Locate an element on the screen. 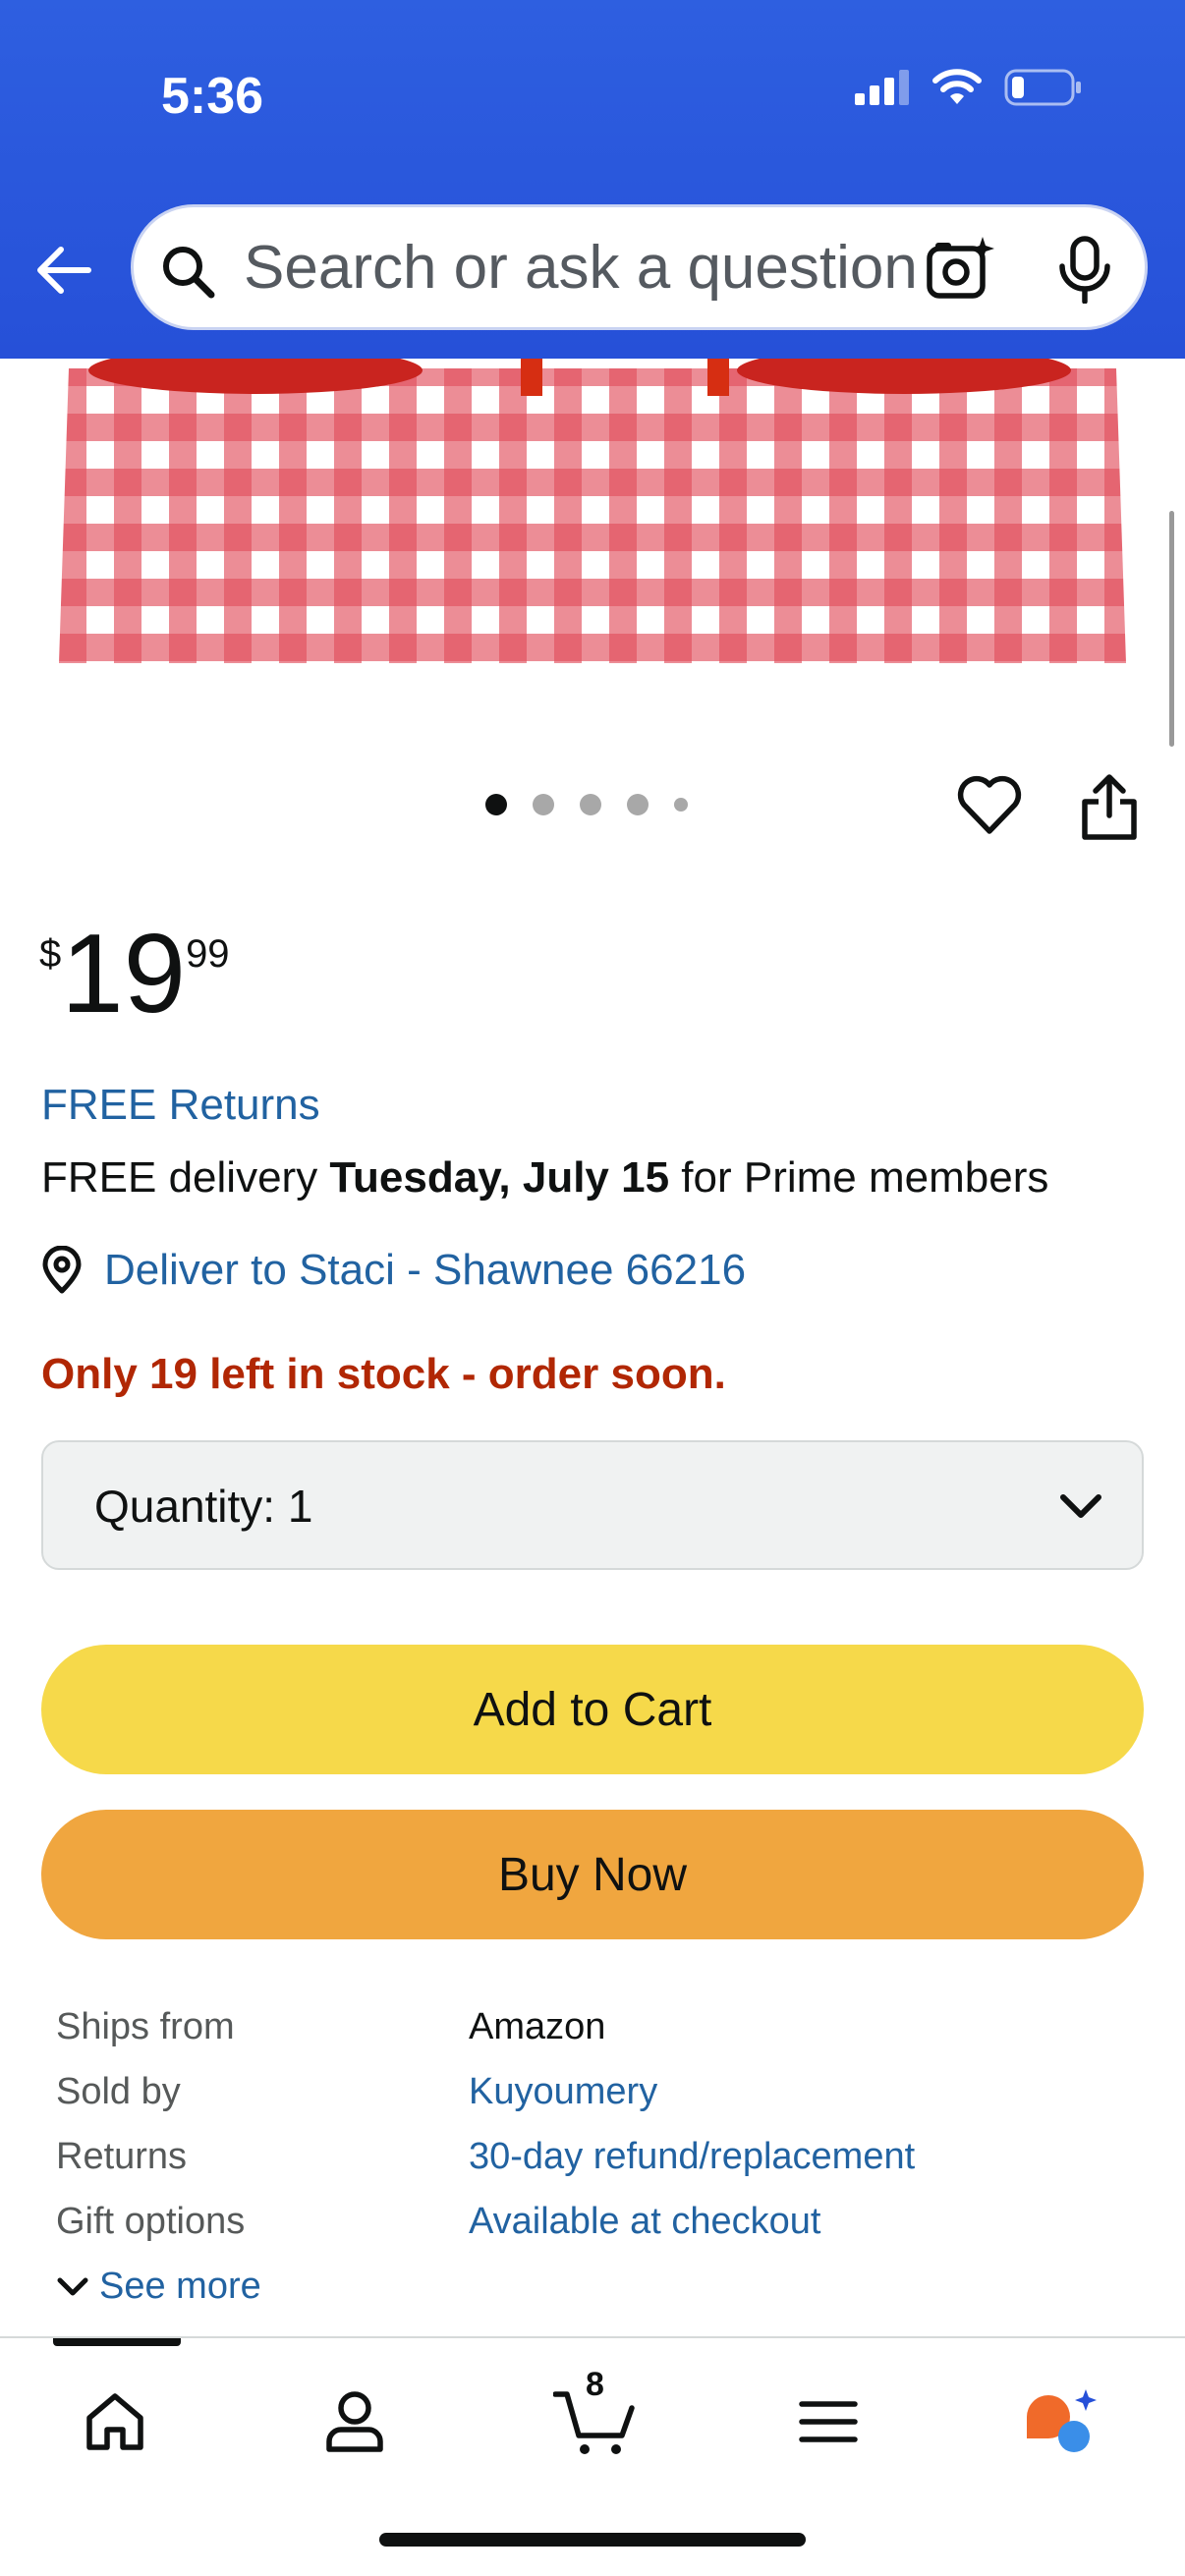 The height and width of the screenshot is (2576, 1185). nav-menu is located at coordinates (829, 2422).